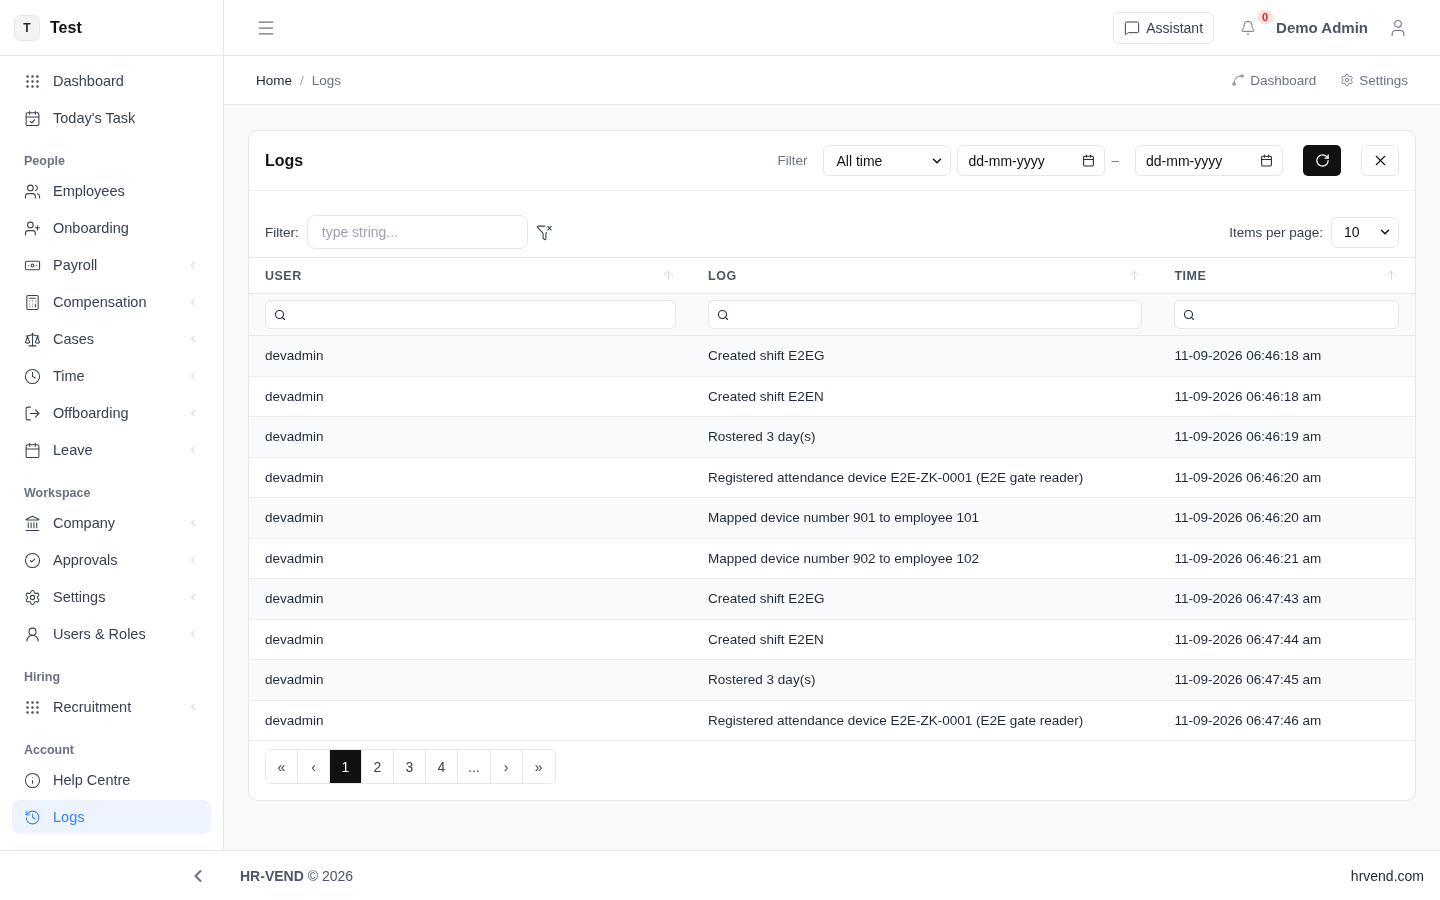 The height and width of the screenshot is (900, 1440). What do you see at coordinates (111, 339) in the screenshot?
I see `sidebar-item: Cases` at bounding box center [111, 339].